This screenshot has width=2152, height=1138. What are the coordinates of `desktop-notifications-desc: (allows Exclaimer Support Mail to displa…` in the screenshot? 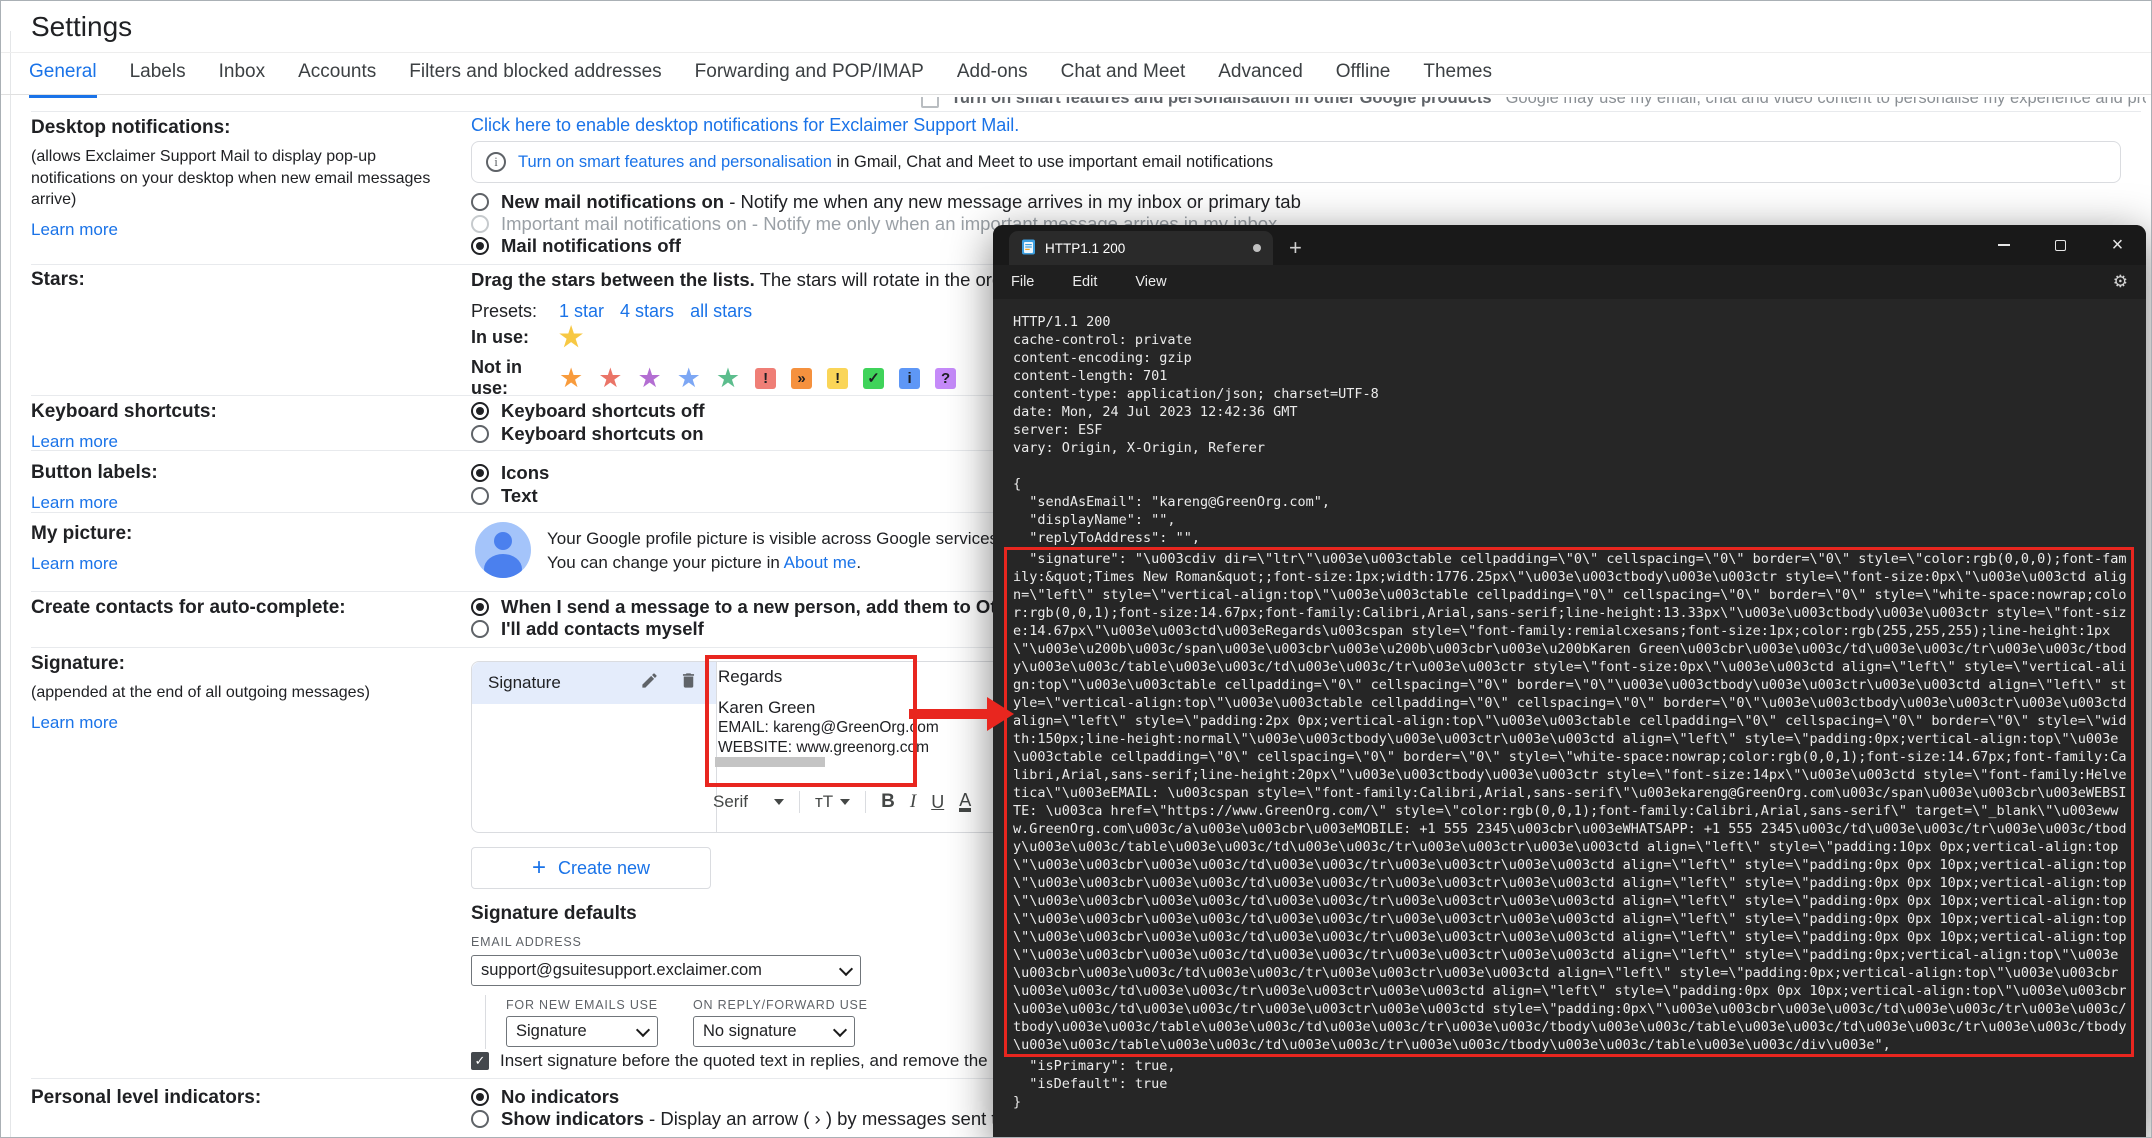 It's located at (231, 178).